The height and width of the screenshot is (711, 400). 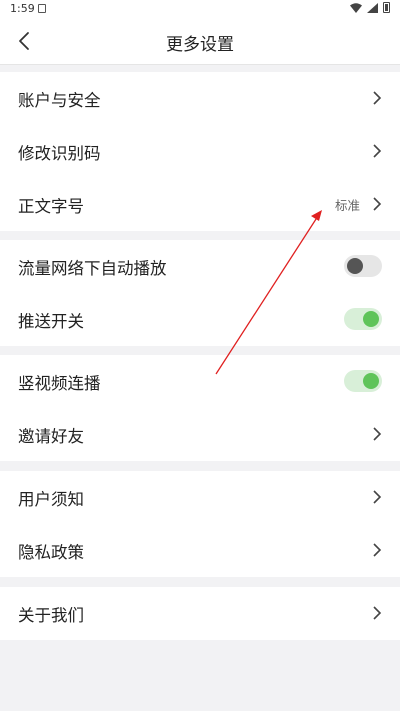 What do you see at coordinates (59, 153) in the screenshot?
I see `row-label: 修改识别码` at bounding box center [59, 153].